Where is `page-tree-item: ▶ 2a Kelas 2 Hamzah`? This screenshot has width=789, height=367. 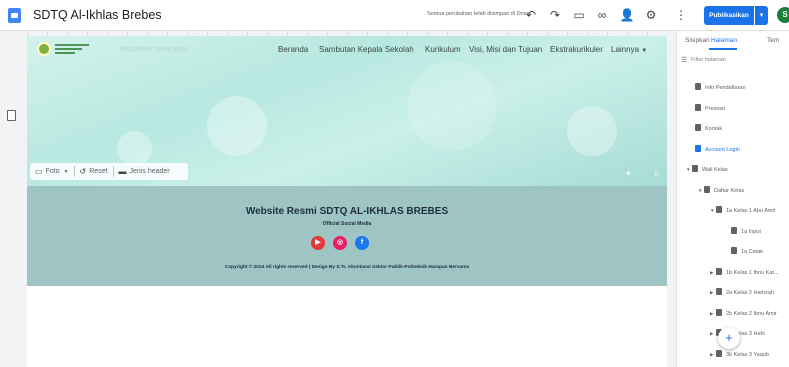 page-tree-item: ▶ 2a Kelas 2 Hamzah is located at coordinates (742, 292).